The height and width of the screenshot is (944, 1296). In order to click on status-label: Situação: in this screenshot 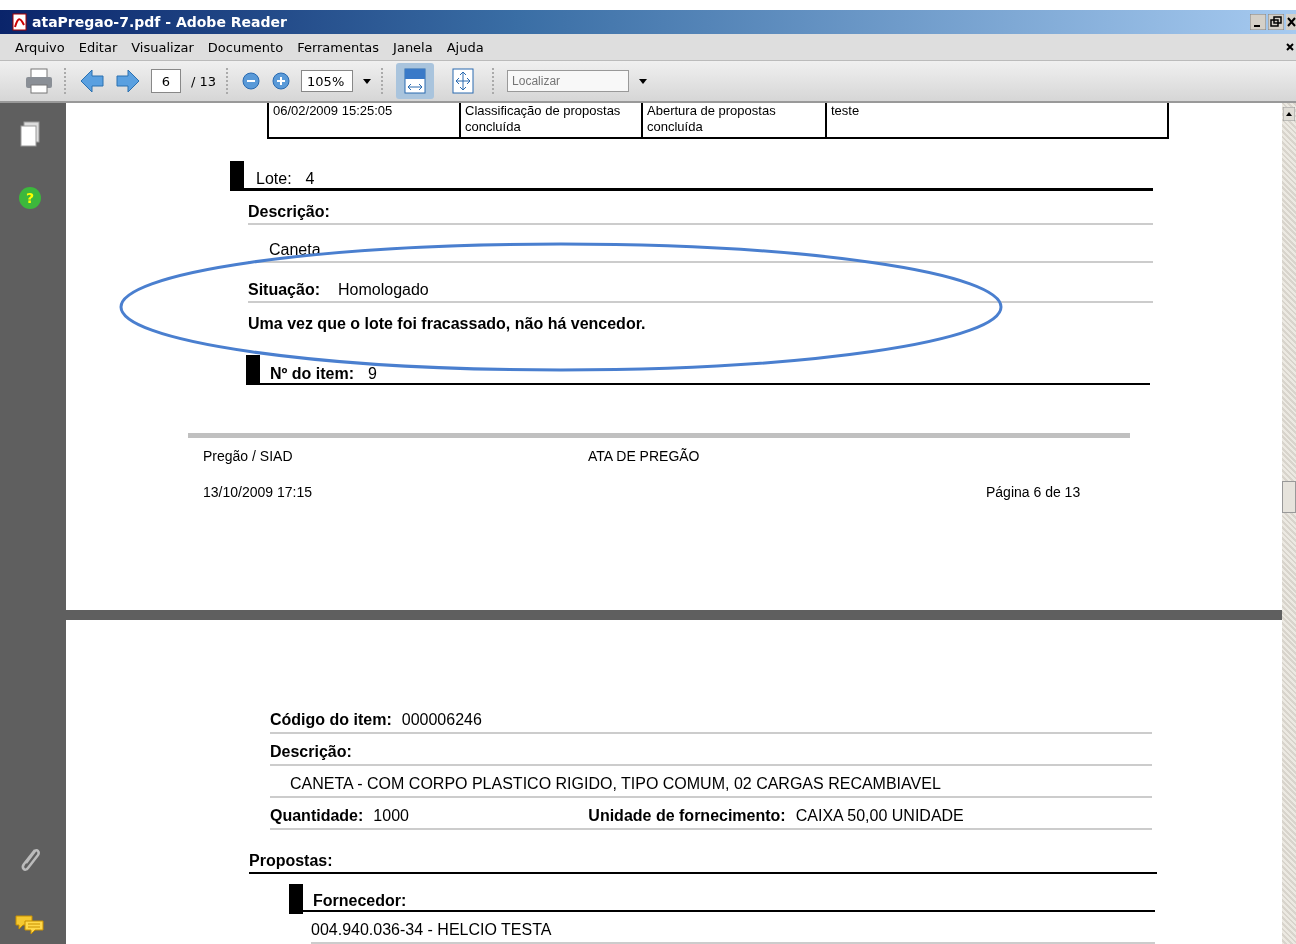, I will do `click(284, 290)`.